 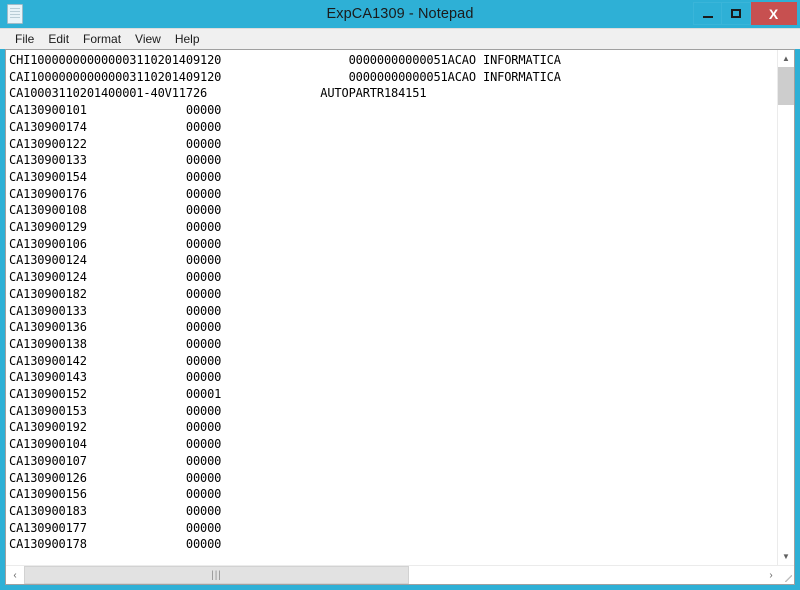 I want to click on scroll-down-icon: ▼, so click(x=786, y=556).